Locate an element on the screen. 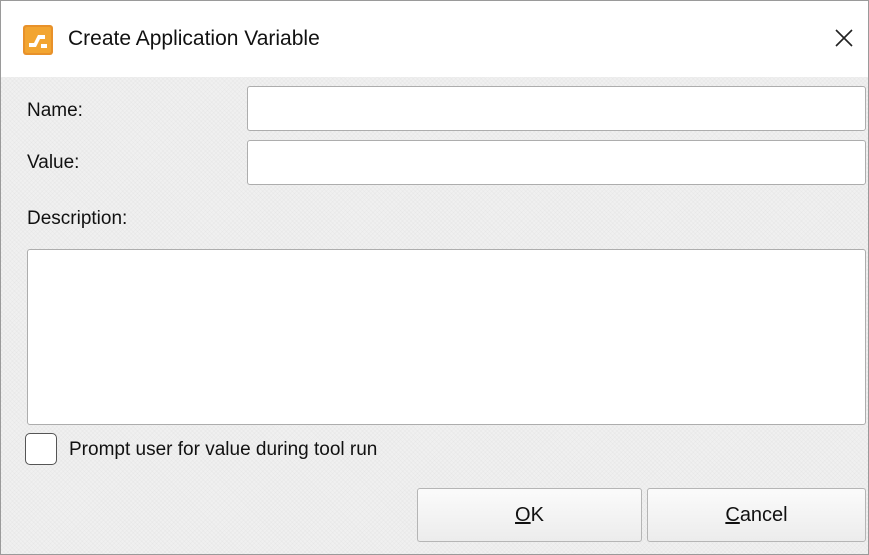 The height and width of the screenshot is (555, 869). cancel-button: Cancel is located at coordinates (756, 515).